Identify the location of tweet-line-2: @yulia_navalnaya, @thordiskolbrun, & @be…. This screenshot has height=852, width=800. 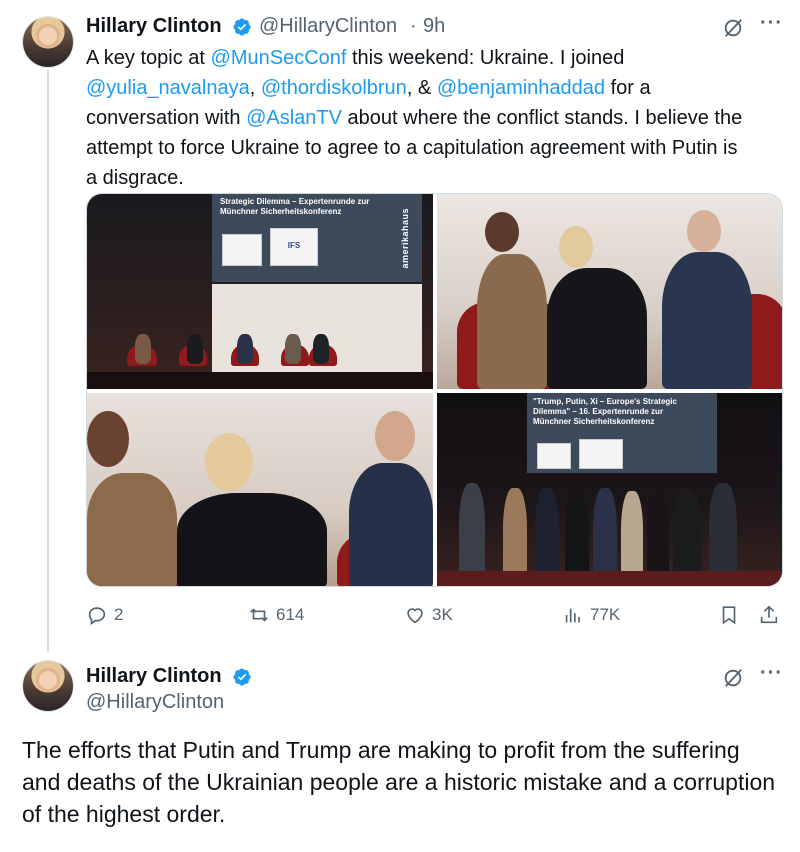
(368, 88).